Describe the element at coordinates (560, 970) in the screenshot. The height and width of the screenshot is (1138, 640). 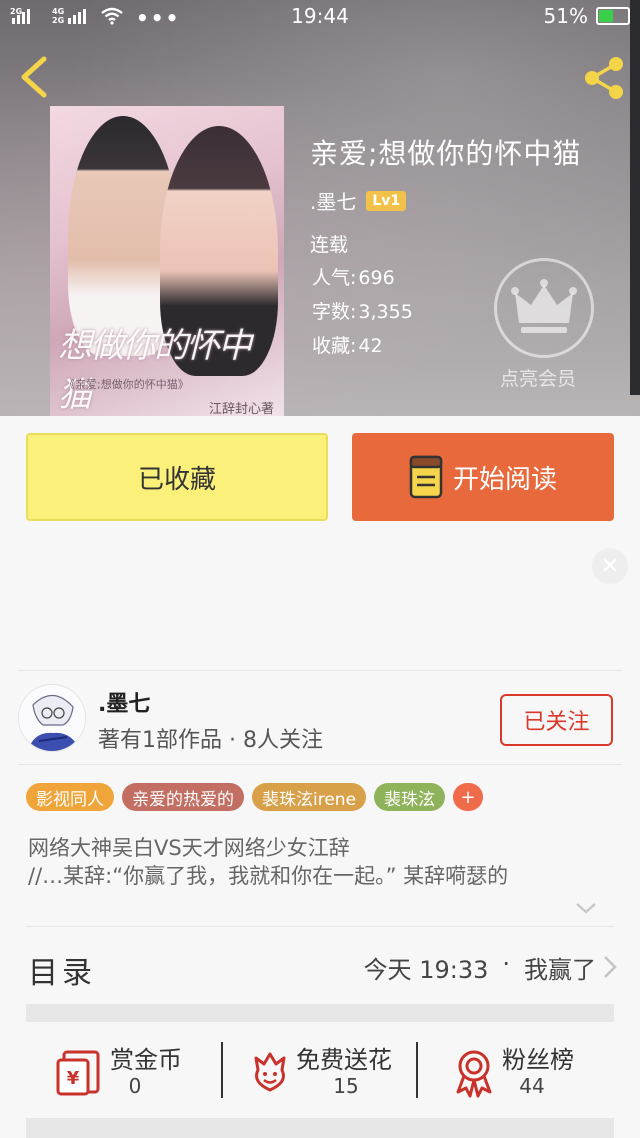
I see `latest-chapter-title: 我赢了` at that location.